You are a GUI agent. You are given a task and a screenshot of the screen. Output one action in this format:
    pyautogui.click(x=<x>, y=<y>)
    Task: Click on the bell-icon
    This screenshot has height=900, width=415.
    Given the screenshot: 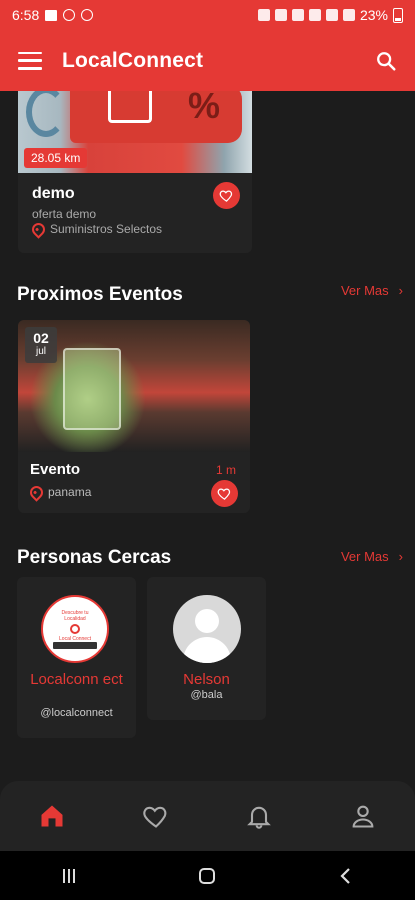 What is the action you would take?
    pyautogui.click(x=259, y=817)
    